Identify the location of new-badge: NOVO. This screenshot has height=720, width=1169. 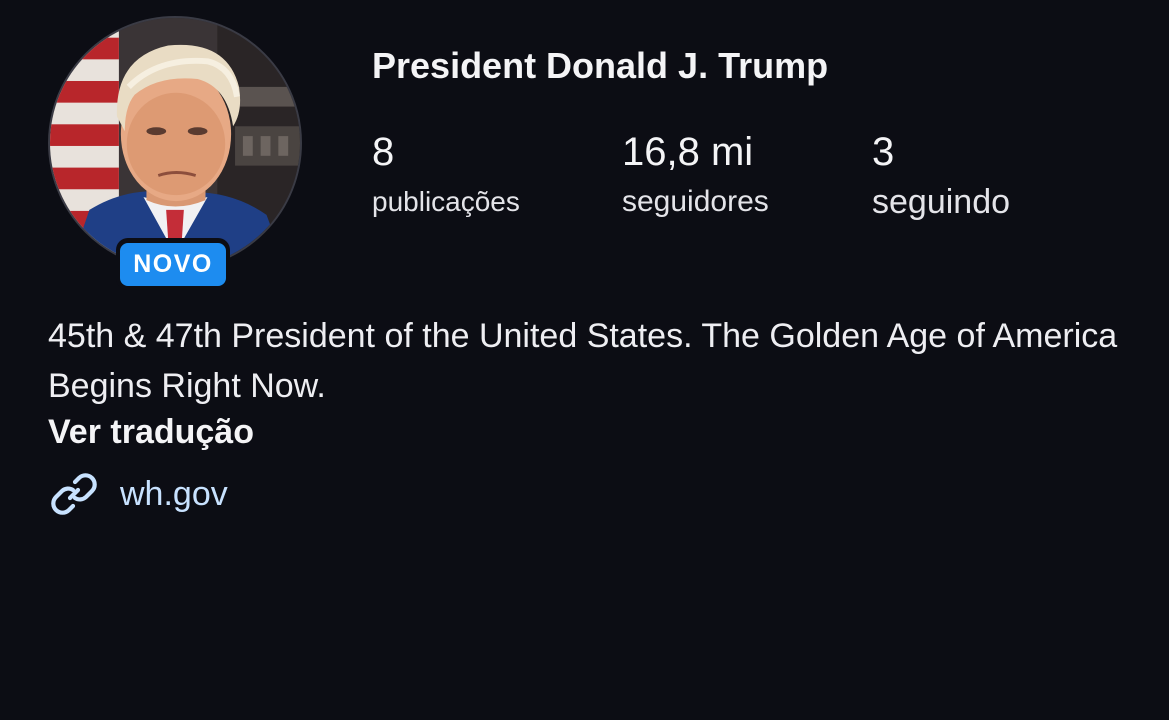
(173, 264).